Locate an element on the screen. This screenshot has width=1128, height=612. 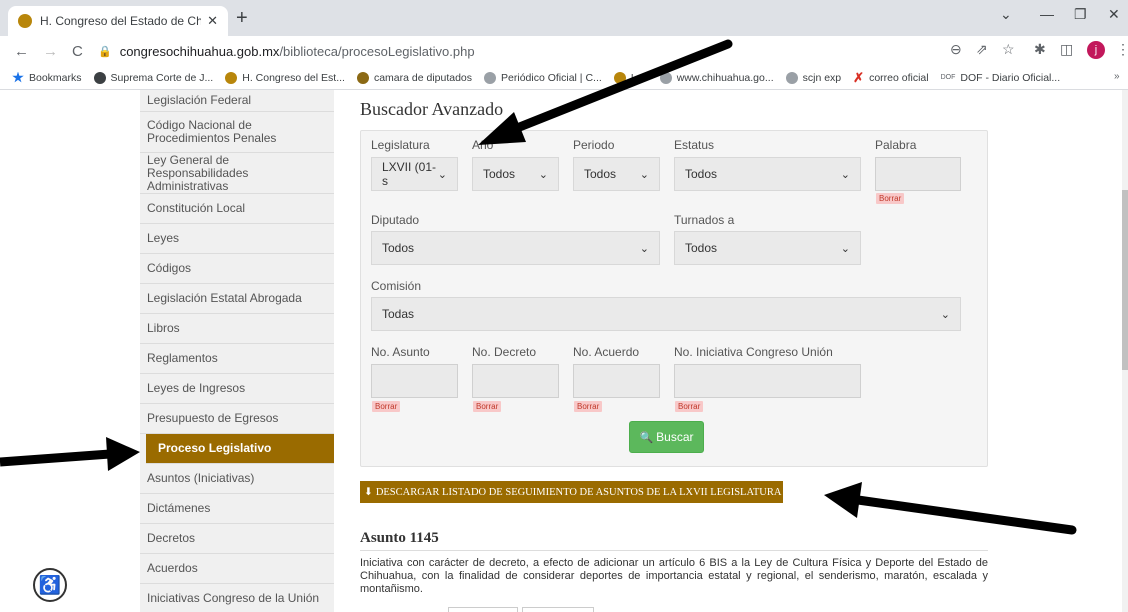
back-icon: ← is located at coordinates (21, 51).